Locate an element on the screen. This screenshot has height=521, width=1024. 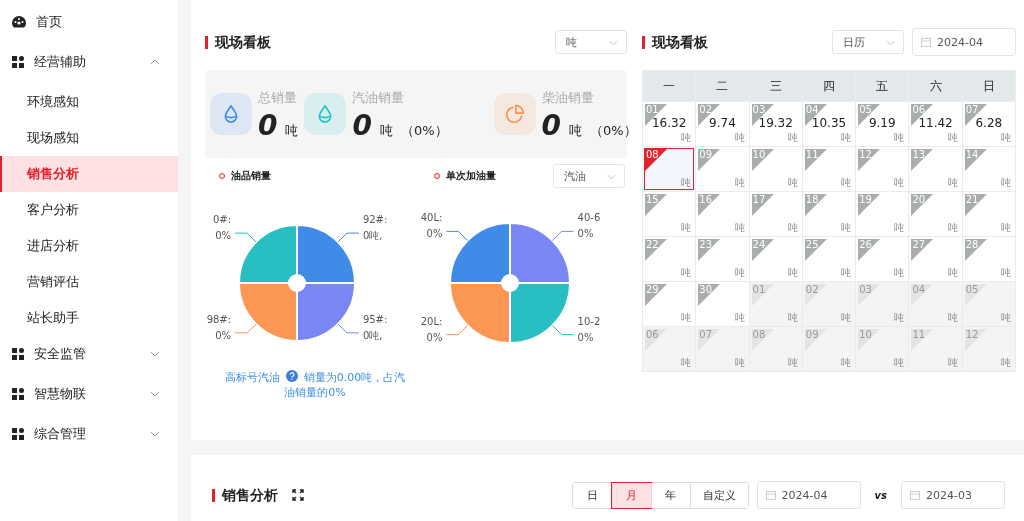
calendar-day: 03 19.32 吨 is located at coordinates (775, 124).